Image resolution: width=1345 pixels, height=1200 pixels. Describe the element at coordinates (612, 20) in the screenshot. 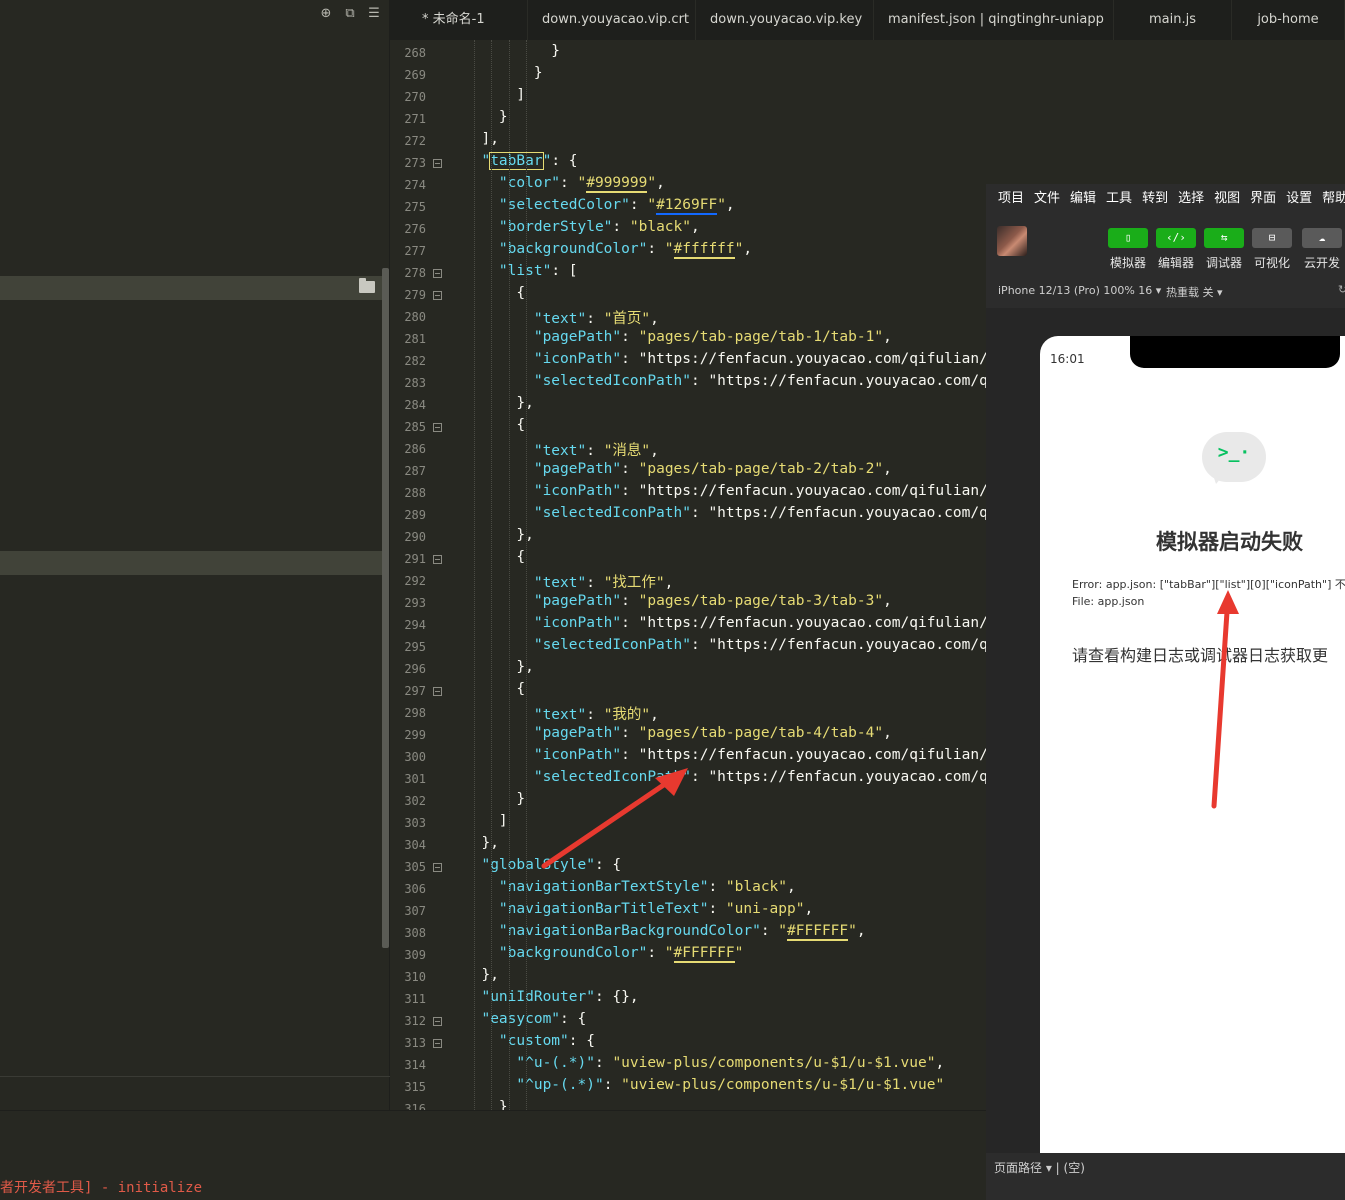

I see `tab-crt: down.youyacao.vip.crt` at that location.